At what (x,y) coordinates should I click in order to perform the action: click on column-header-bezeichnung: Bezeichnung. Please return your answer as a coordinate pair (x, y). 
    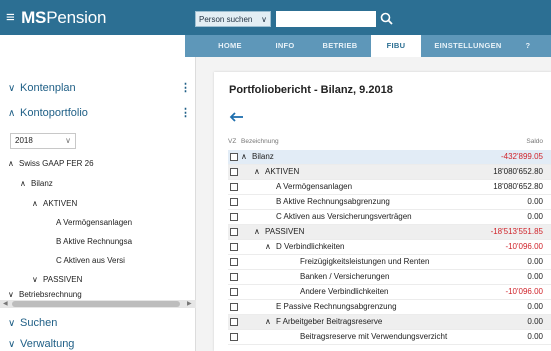
    Looking at the image, I should click on (260, 141).